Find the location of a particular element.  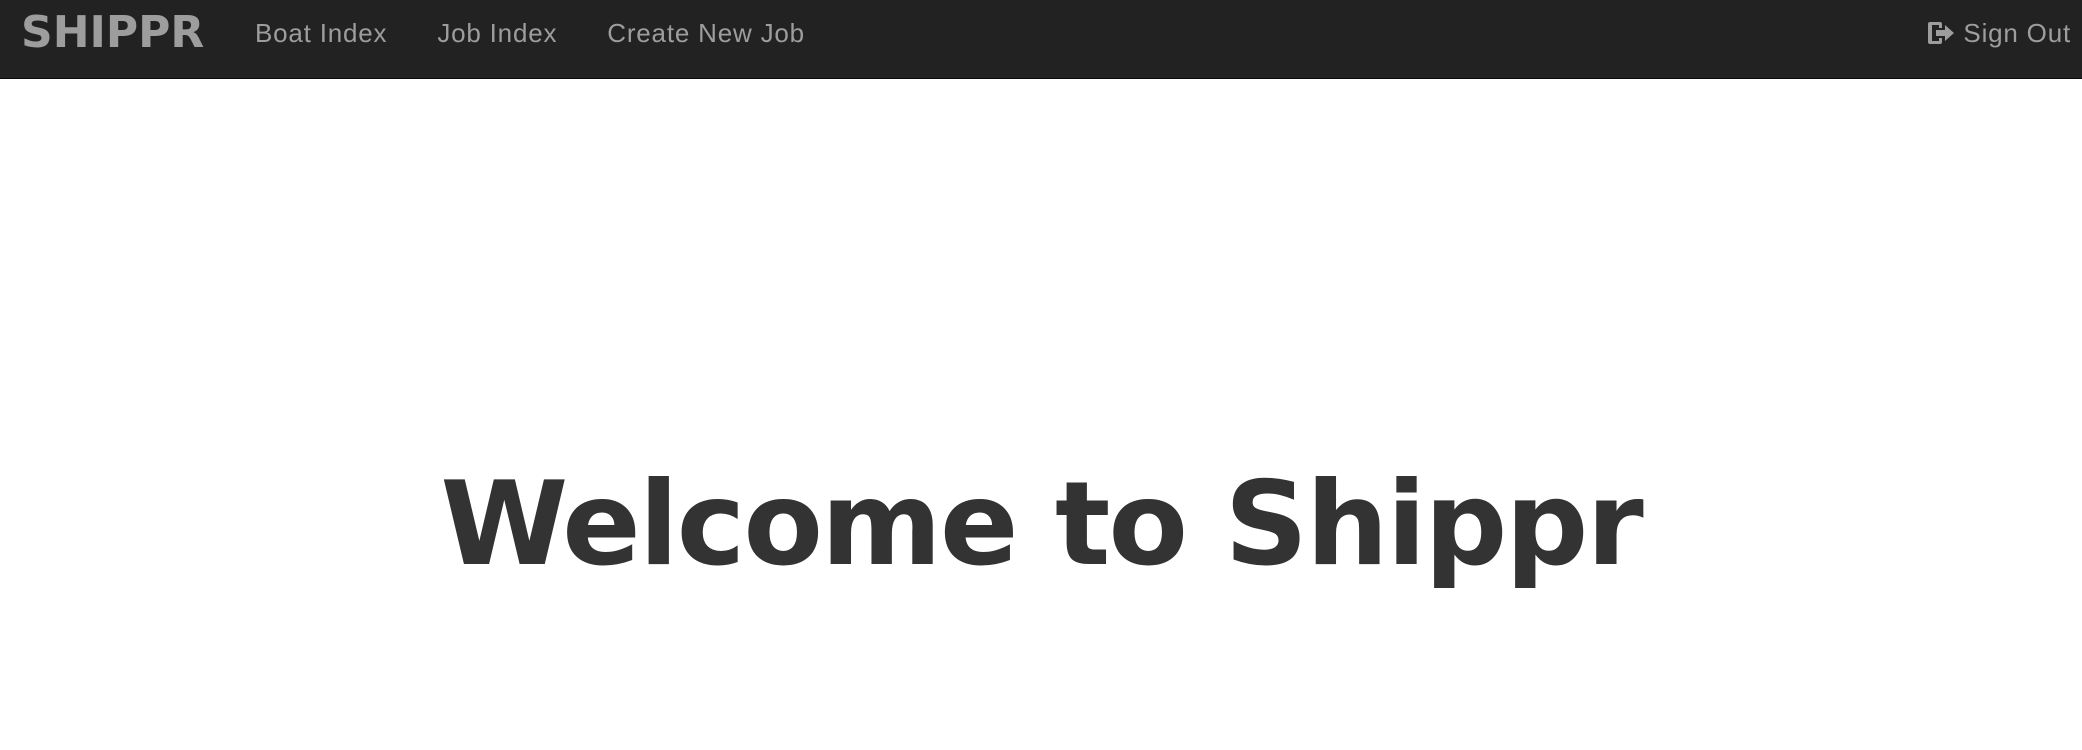

nav-links: Boat Index Job Index Create New Job is located at coordinates (530, 33).